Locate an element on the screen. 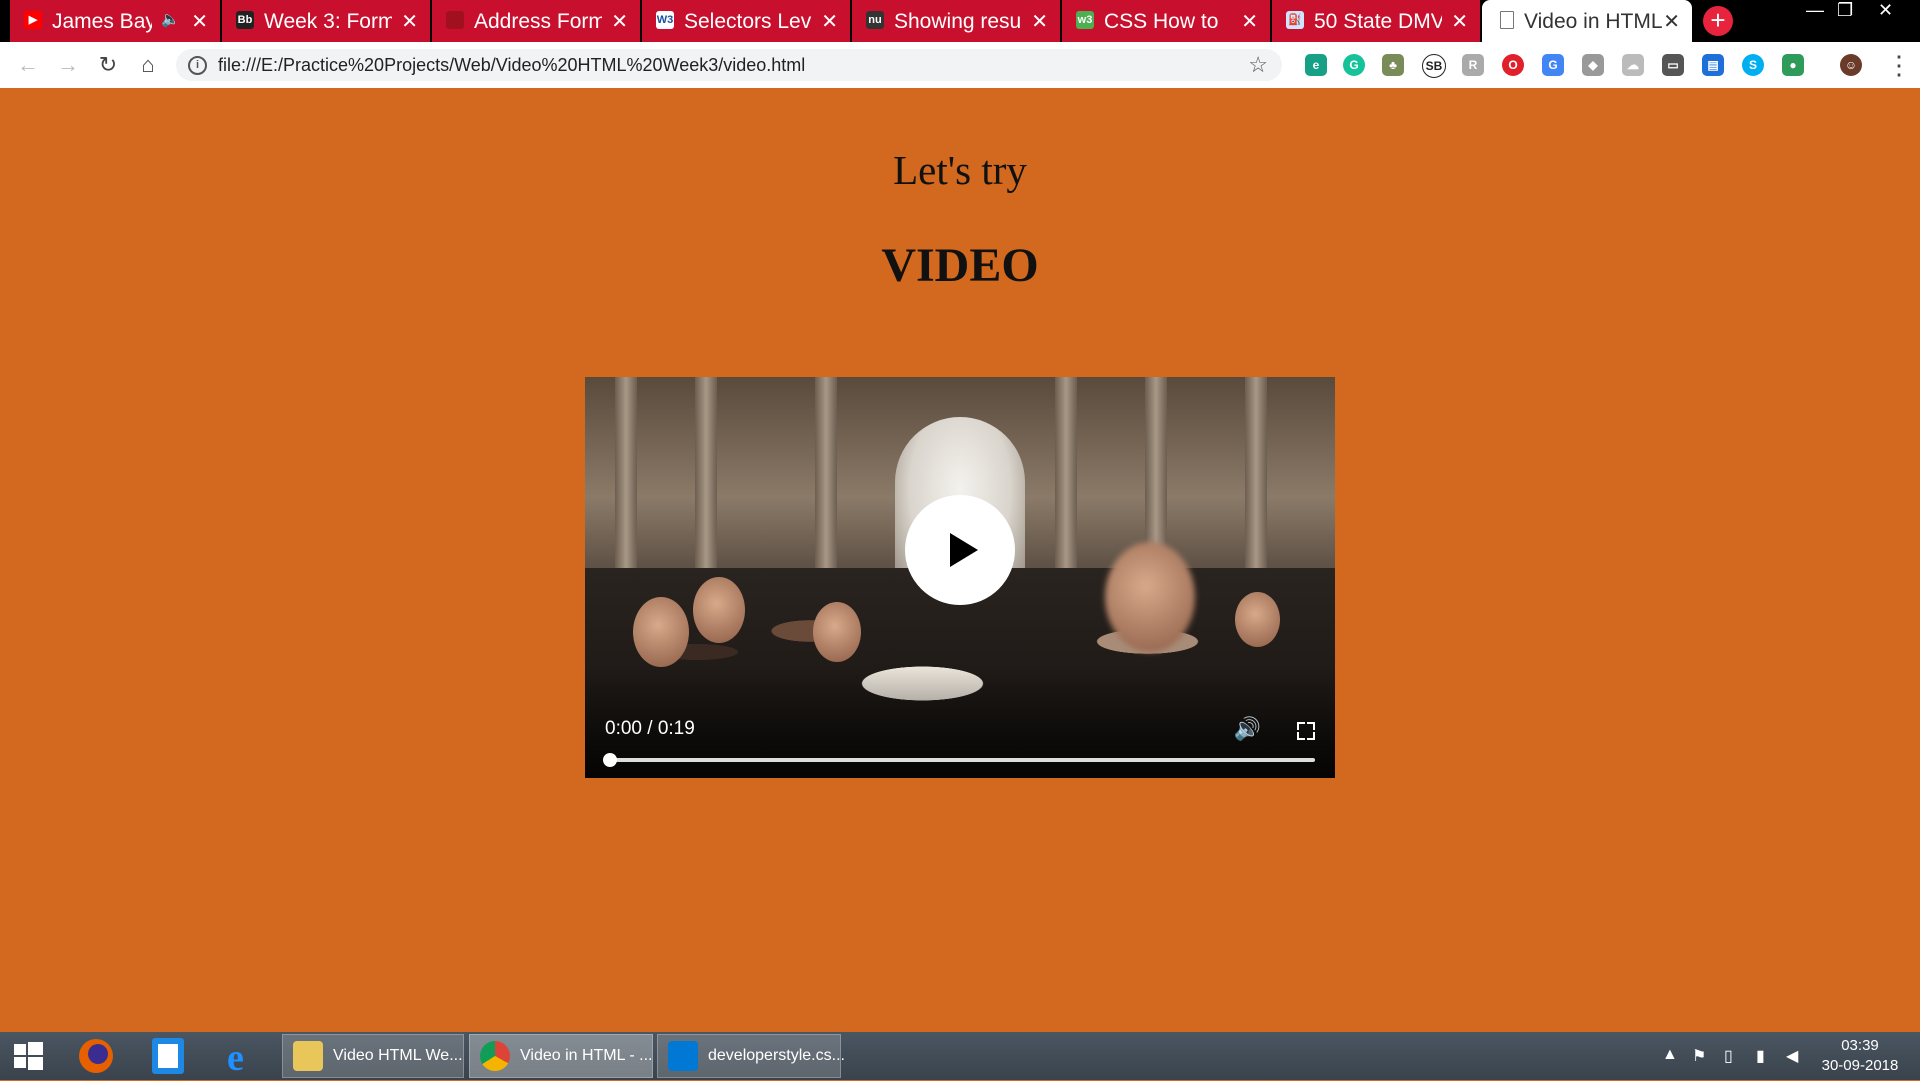 The image size is (1920, 1081). speaker-icon: ◀ is located at coordinates (1792, 1056).